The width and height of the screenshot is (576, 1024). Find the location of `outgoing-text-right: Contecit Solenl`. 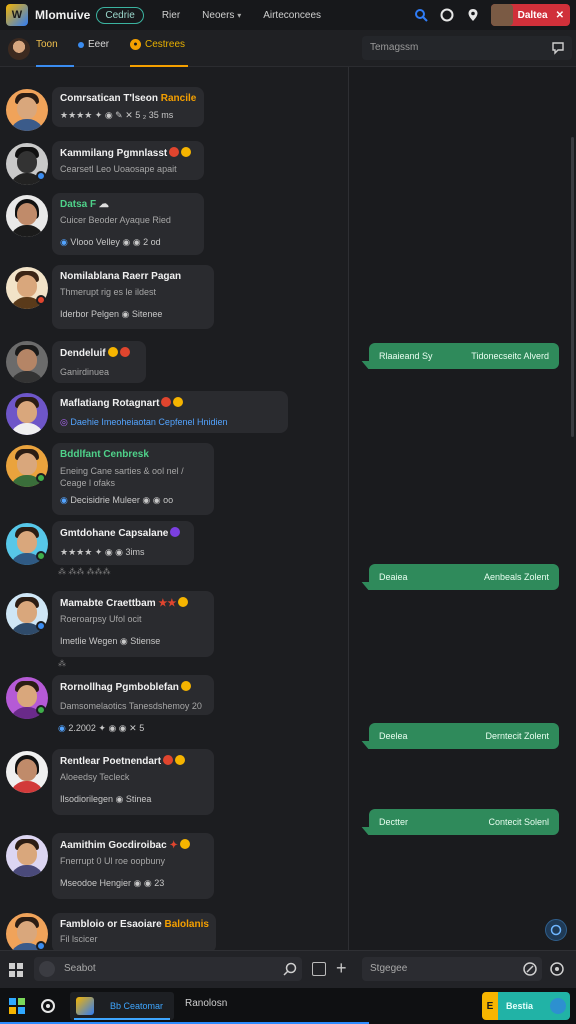

outgoing-text-right: Contecit Solenl is located at coordinates (518, 822).